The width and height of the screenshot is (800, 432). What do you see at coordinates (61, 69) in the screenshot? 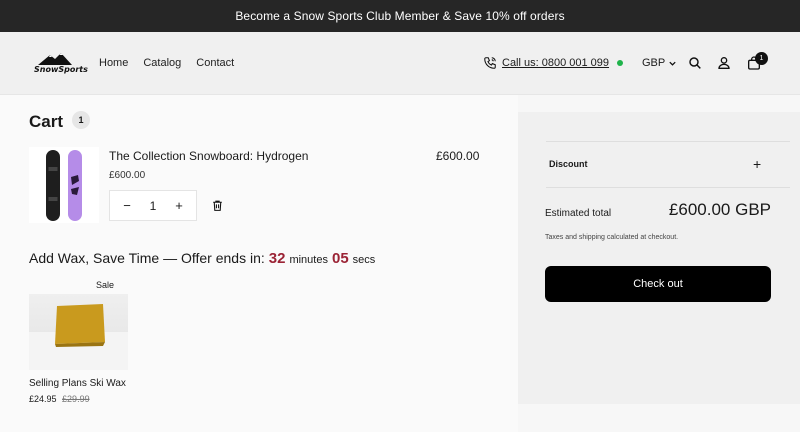
I see `logo-text: SnowSports` at bounding box center [61, 69].